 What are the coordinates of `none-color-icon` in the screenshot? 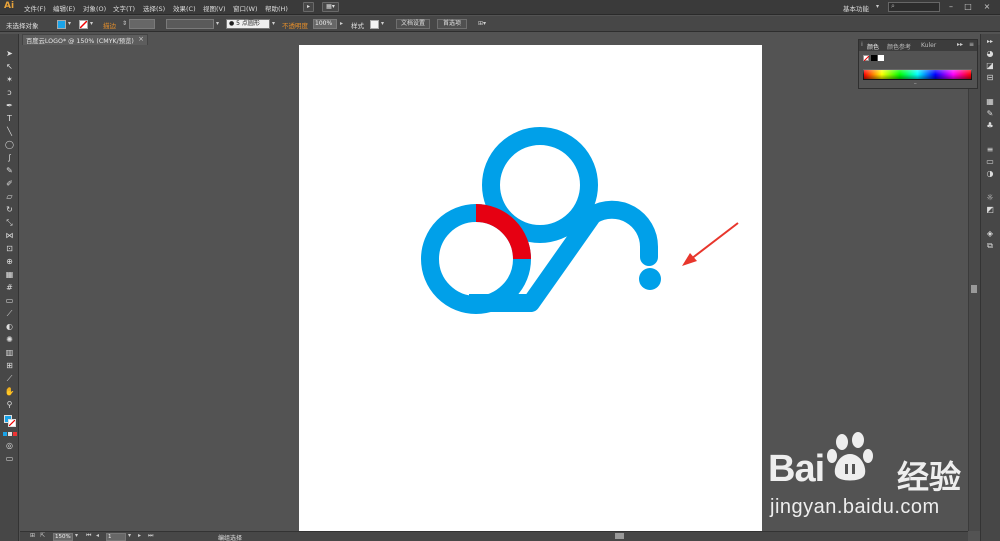 It's located at (866, 58).